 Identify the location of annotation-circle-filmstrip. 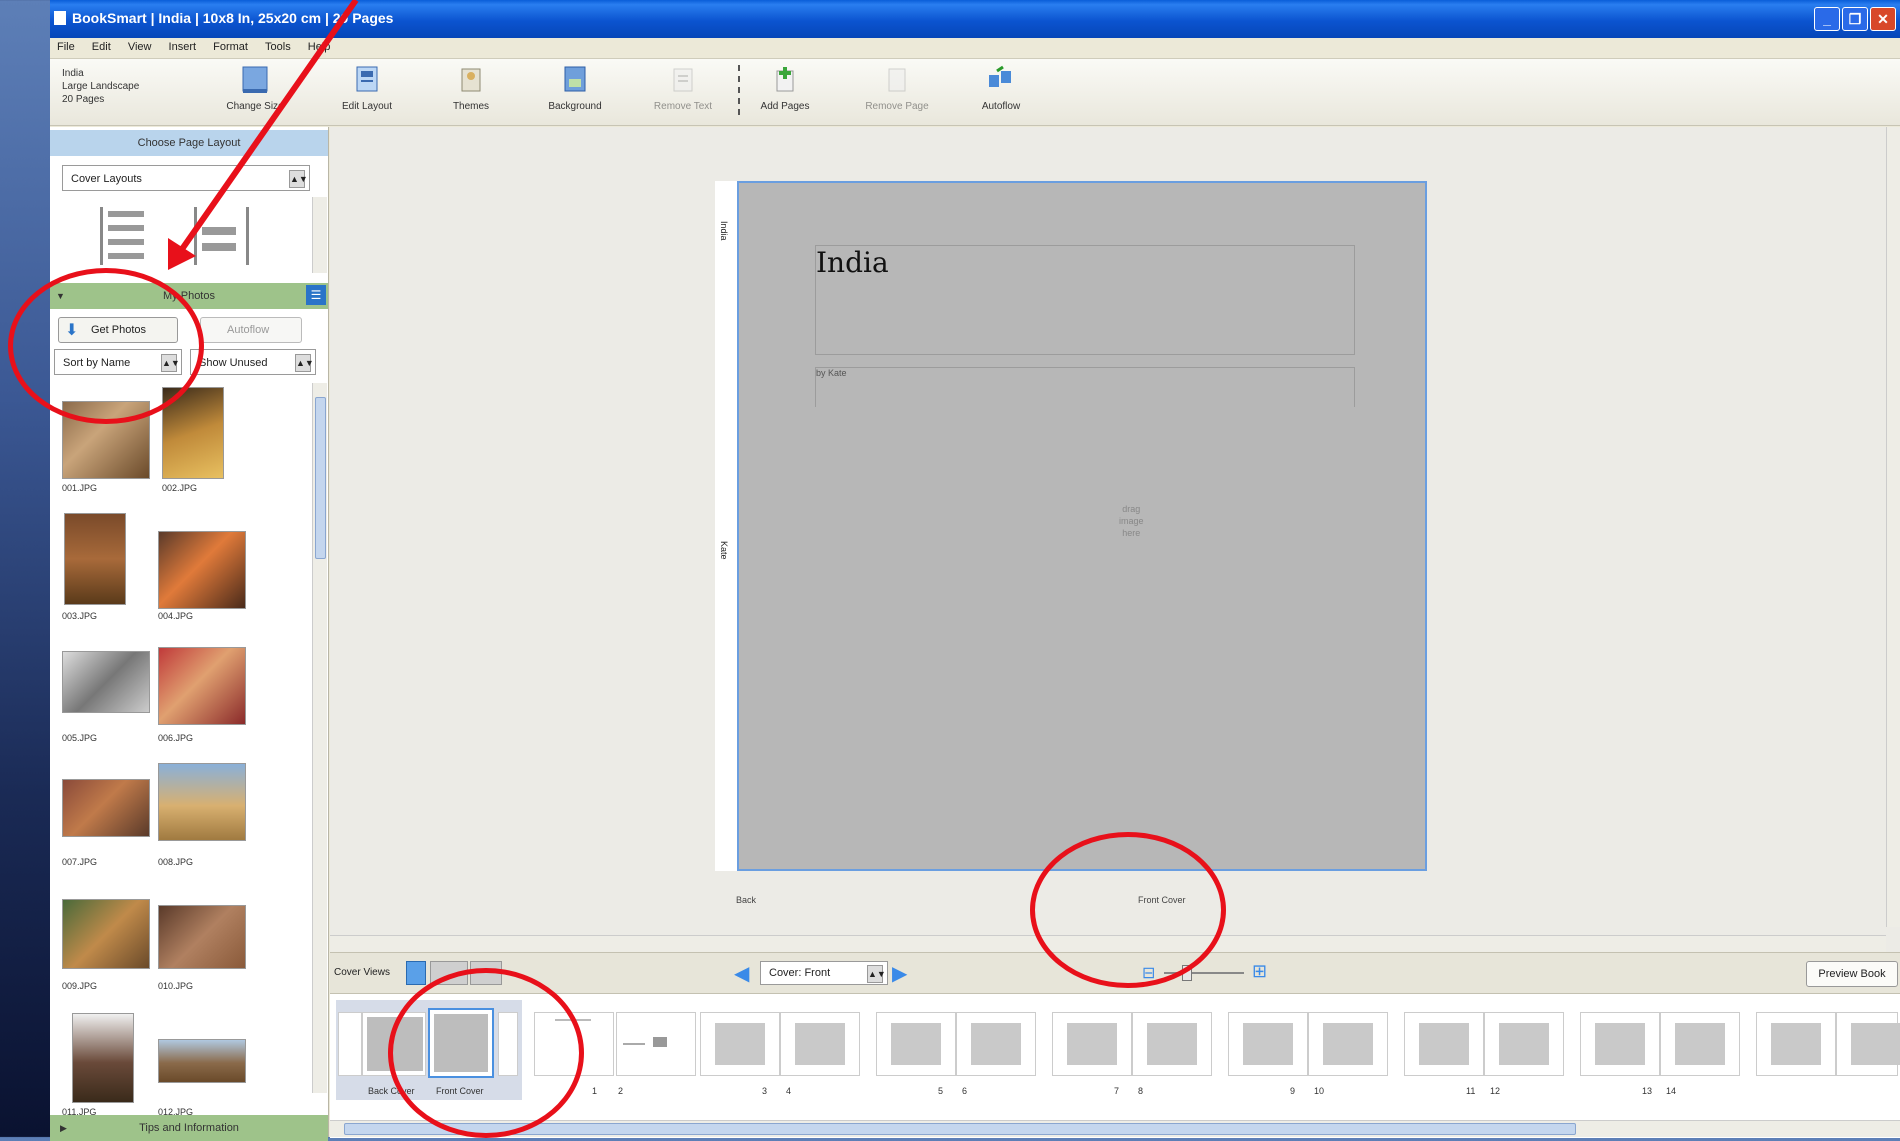
(486, 1053).